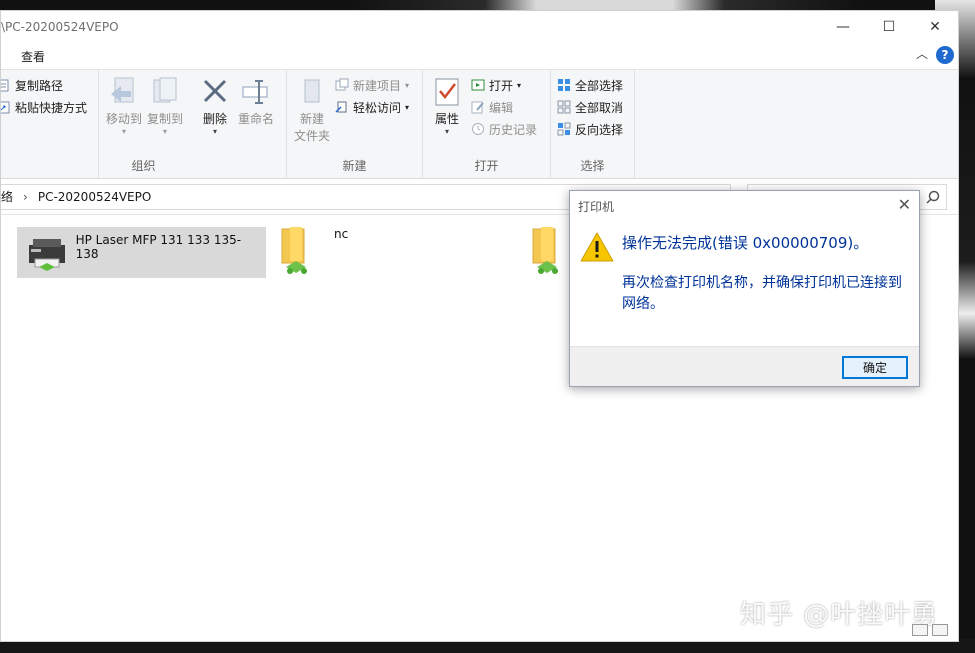  What do you see at coordinates (215, 91) in the screenshot?
I see `delete-x-icon` at bounding box center [215, 91].